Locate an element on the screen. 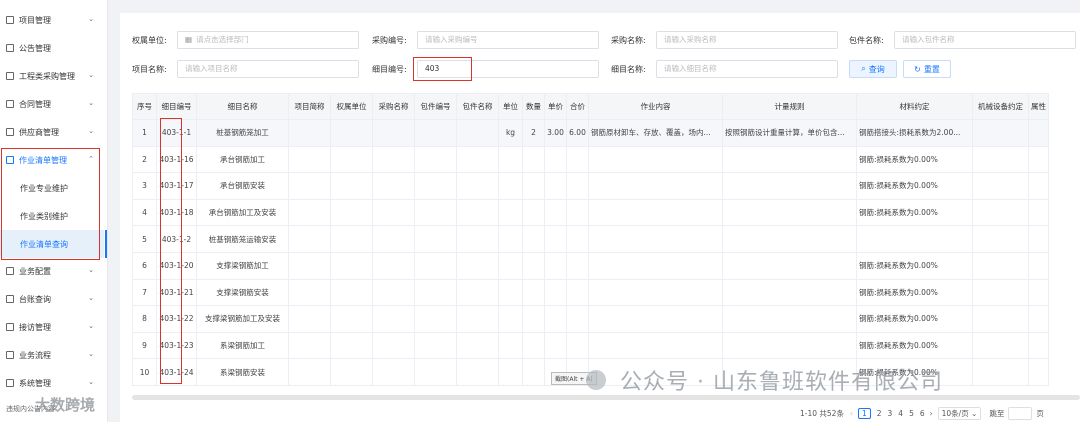 This screenshot has height=422, width=1080. page-number: 1 is located at coordinates (864, 413).